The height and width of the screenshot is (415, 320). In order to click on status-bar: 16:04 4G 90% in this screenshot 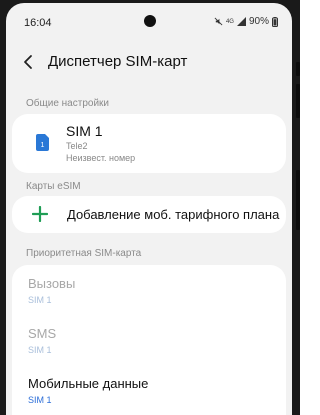, I will do `click(149, 20)`.